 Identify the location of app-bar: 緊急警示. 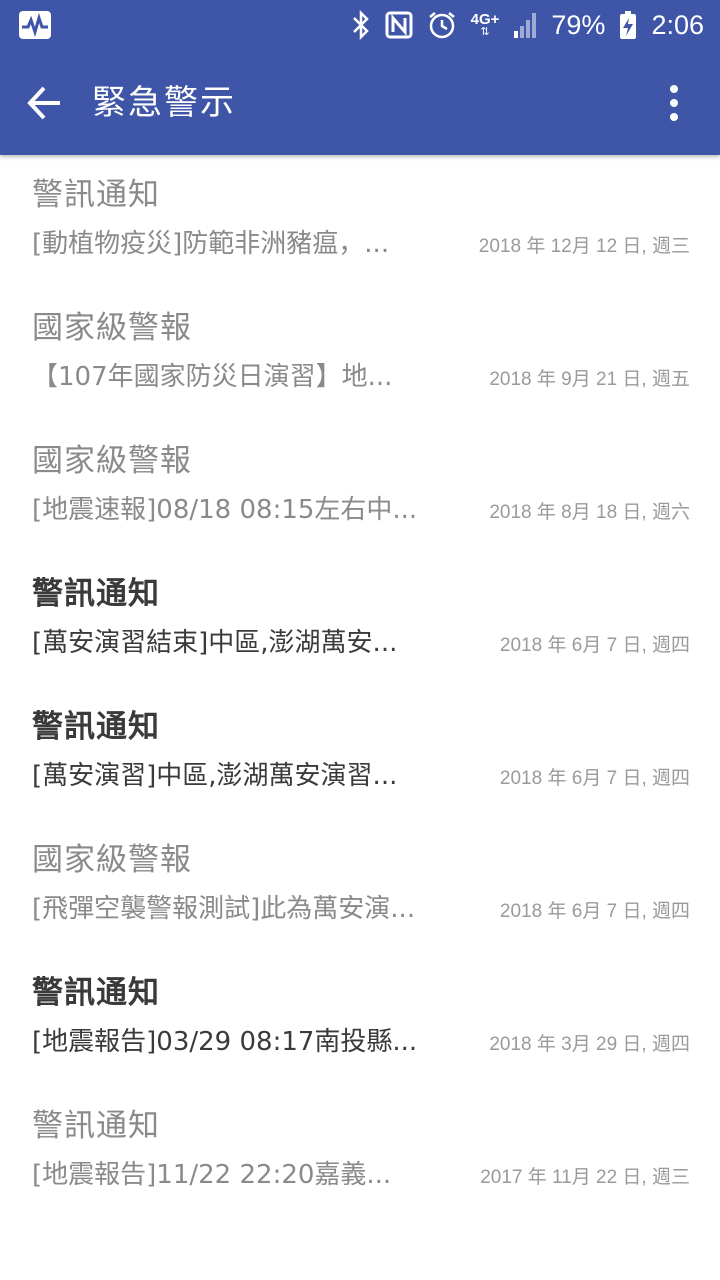
(360, 102).